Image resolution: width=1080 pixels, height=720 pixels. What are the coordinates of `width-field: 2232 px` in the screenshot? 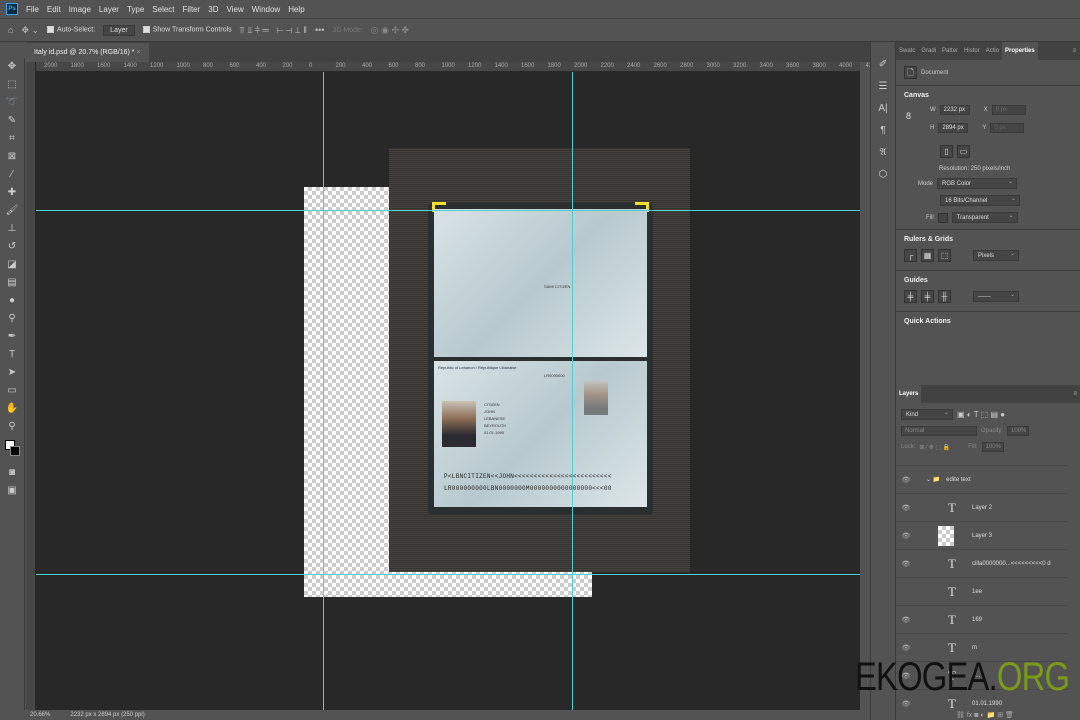 It's located at (954, 110).